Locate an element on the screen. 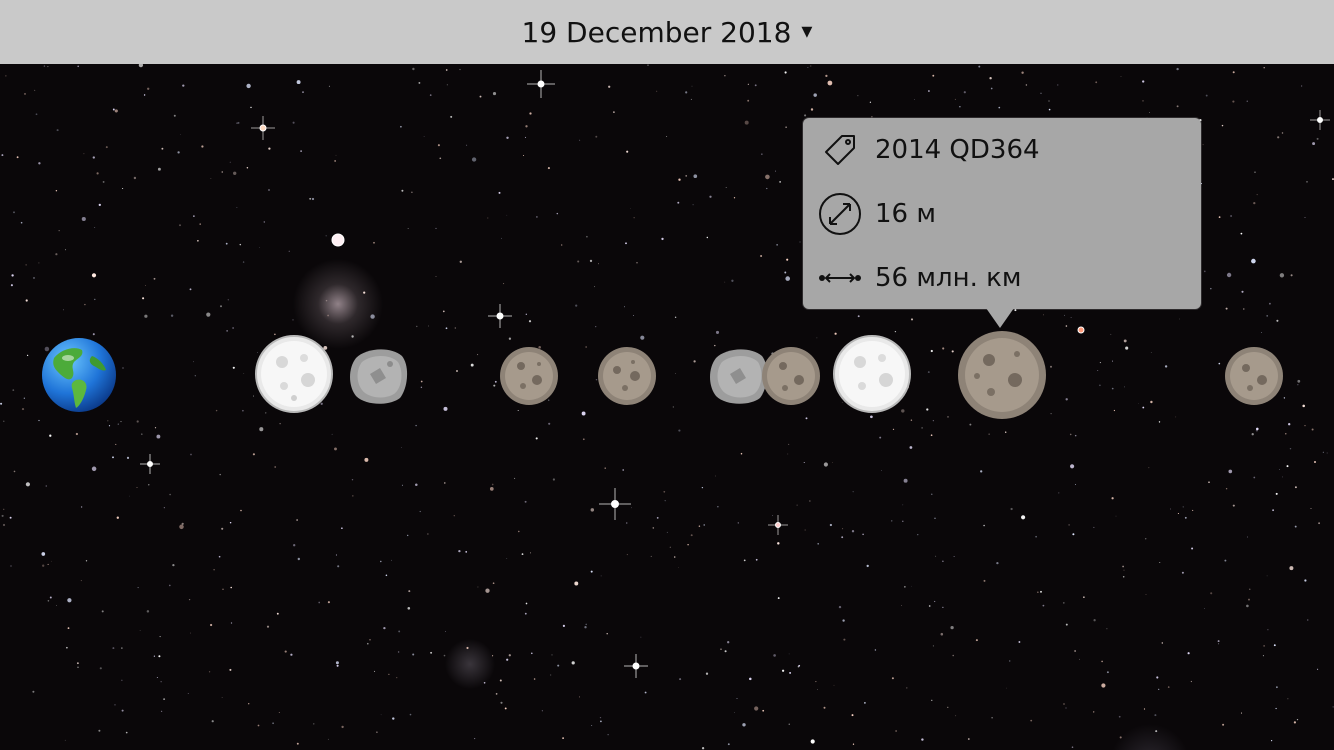  earth-icon is located at coordinates (79, 375).